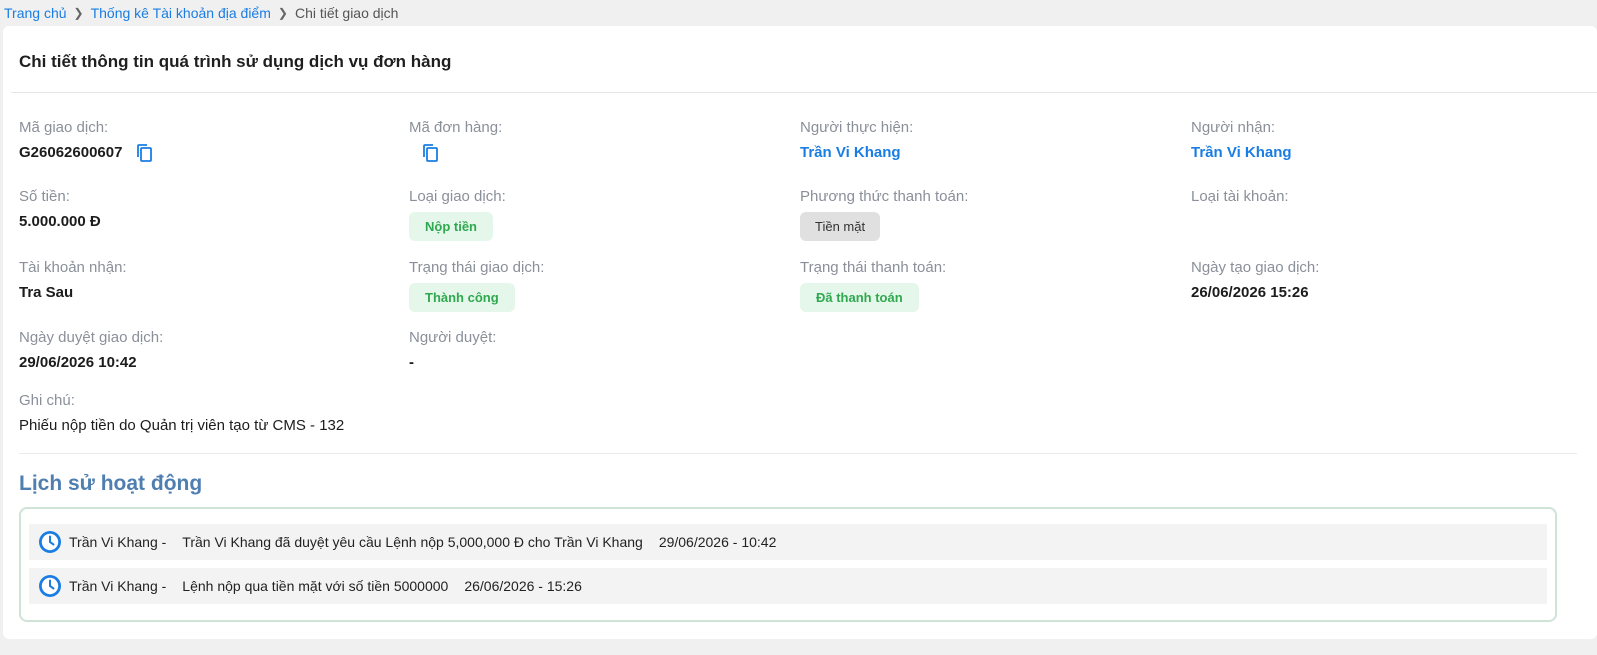 This screenshot has width=1597, height=655. Describe the element at coordinates (884, 196) in the screenshot. I see `payment-method-label: Phương thức thanh toán:` at that location.